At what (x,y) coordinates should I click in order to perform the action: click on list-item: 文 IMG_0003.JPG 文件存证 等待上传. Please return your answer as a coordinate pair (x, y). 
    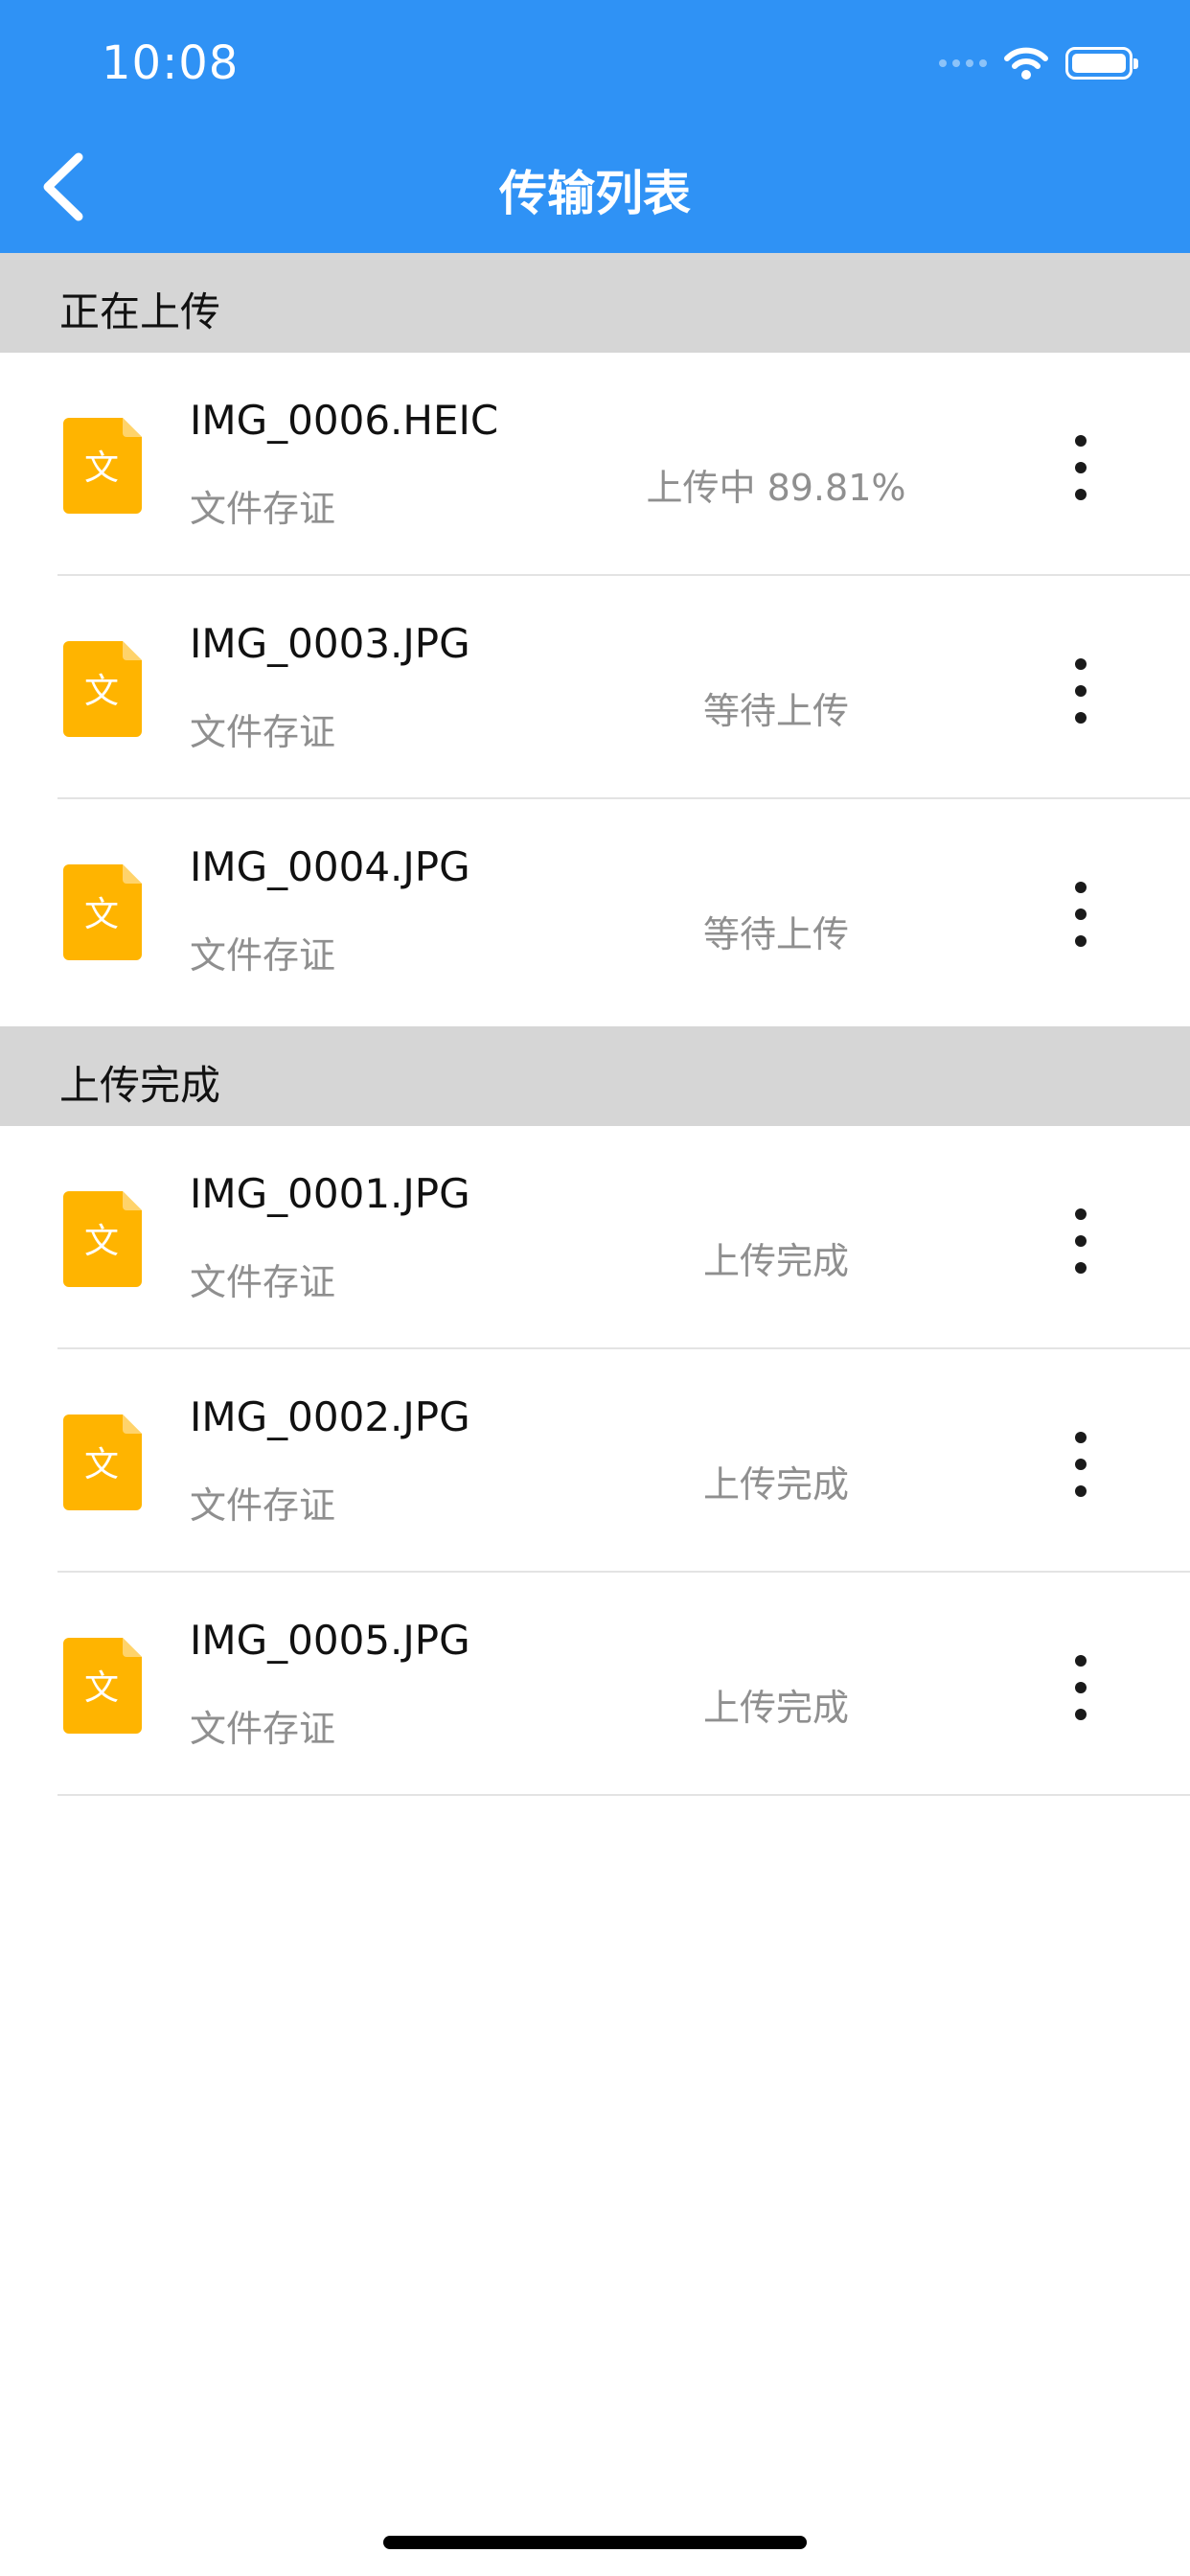
    Looking at the image, I should click on (595, 688).